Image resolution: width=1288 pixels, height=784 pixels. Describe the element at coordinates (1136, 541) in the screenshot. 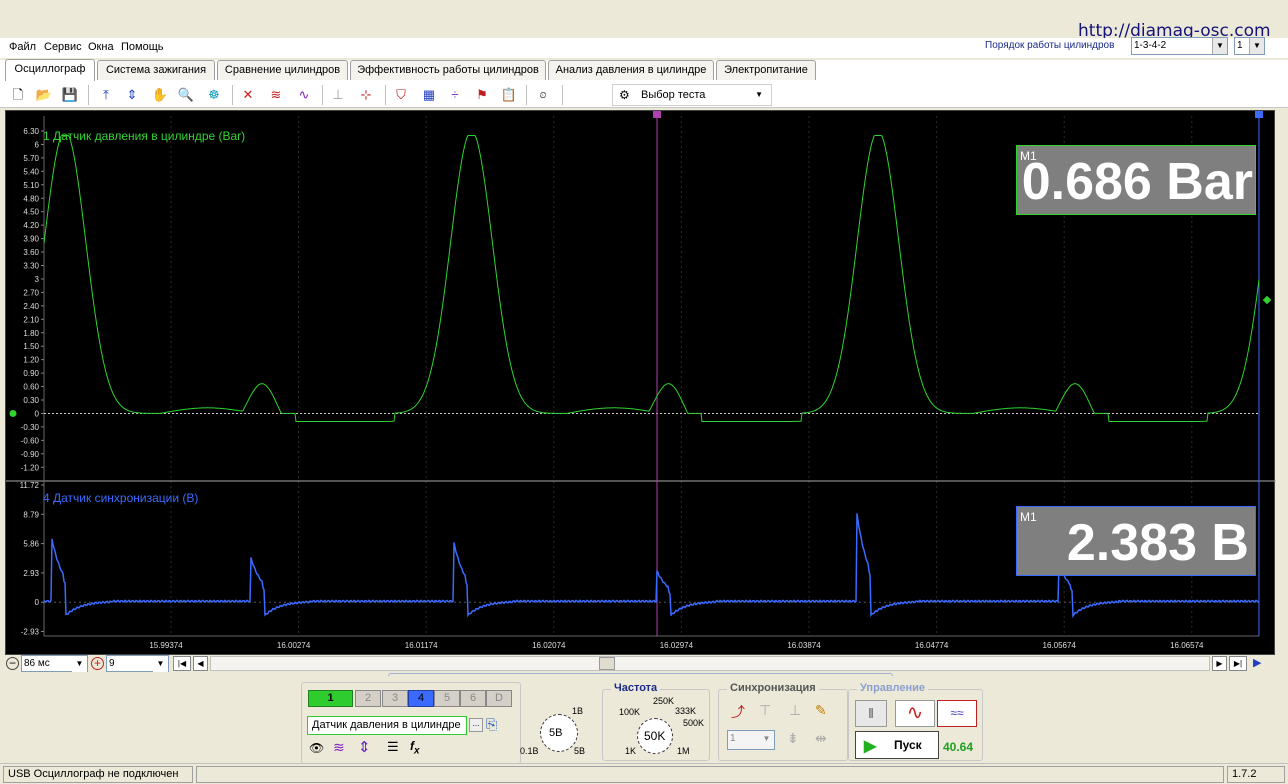

I see `channel4-readout: M1 2.383 В` at that location.